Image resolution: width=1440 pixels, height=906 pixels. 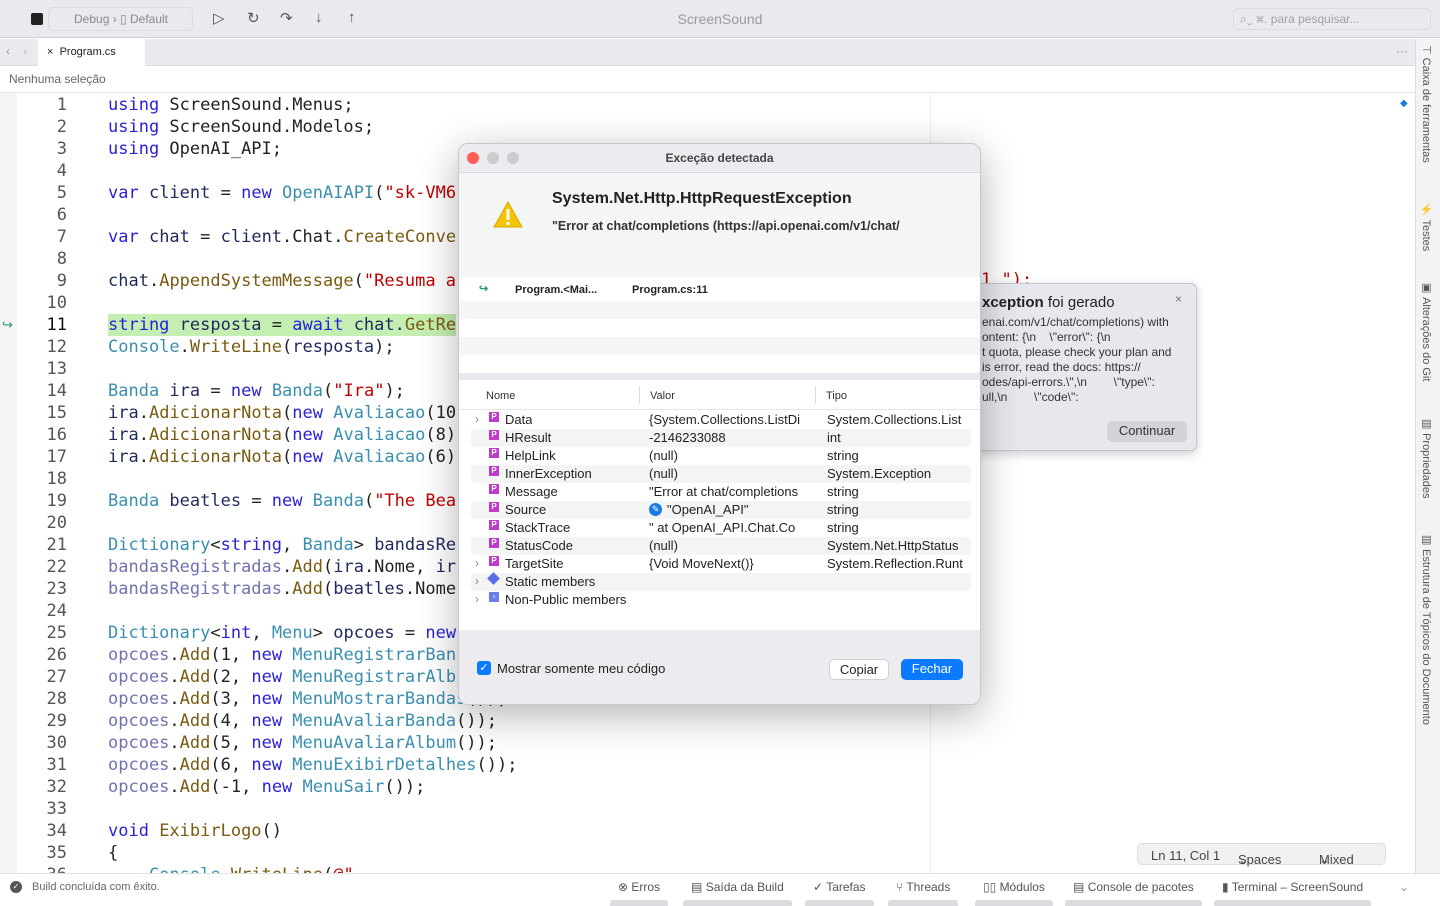 I want to click on panel-tab: ▮ Terminal – ScreenSound, so click(x=1292, y=893).